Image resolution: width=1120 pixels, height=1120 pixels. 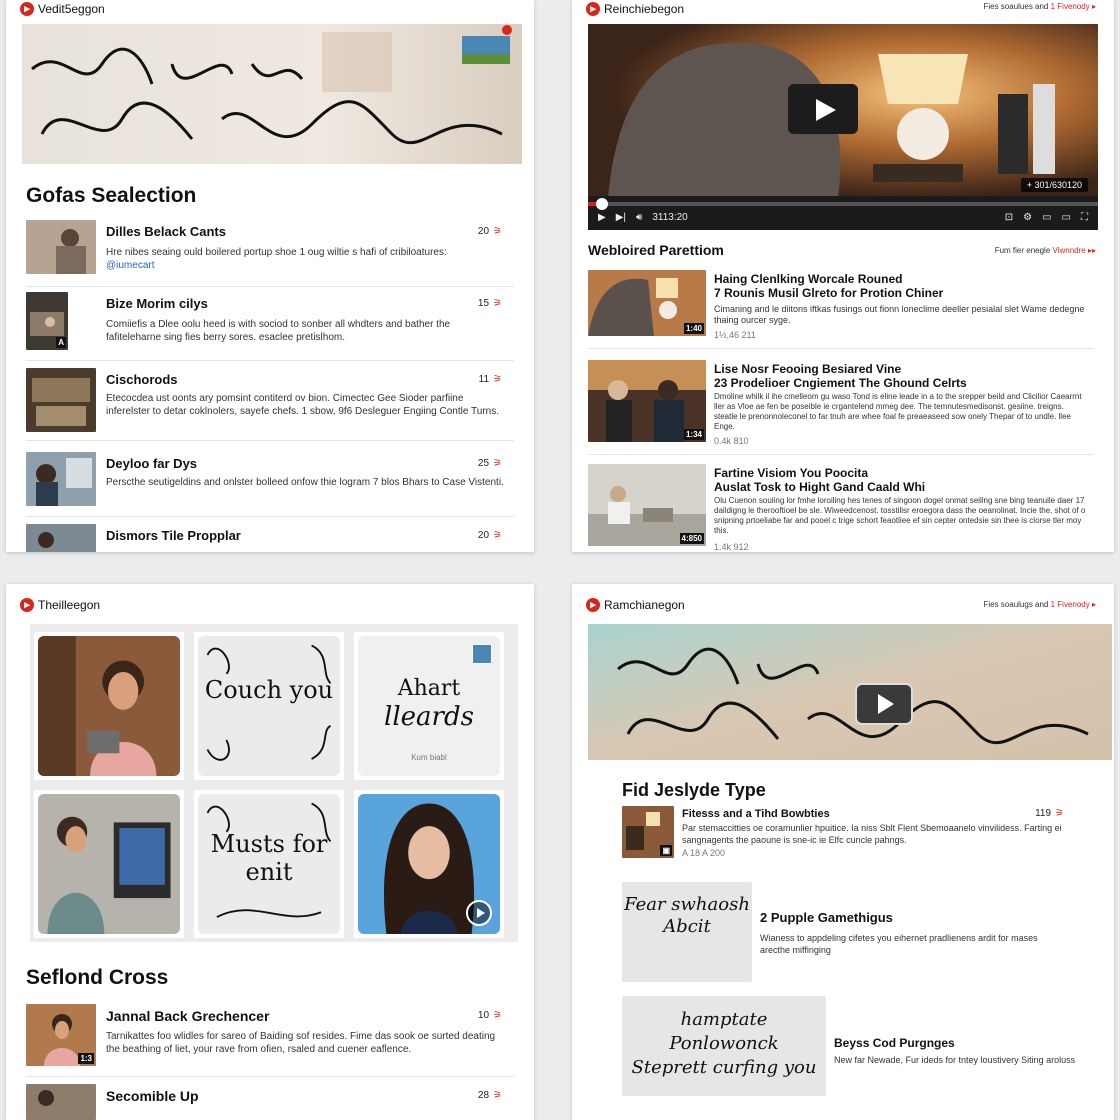 I want to click on next-icon: ▶|, so click(x=621, y=217).